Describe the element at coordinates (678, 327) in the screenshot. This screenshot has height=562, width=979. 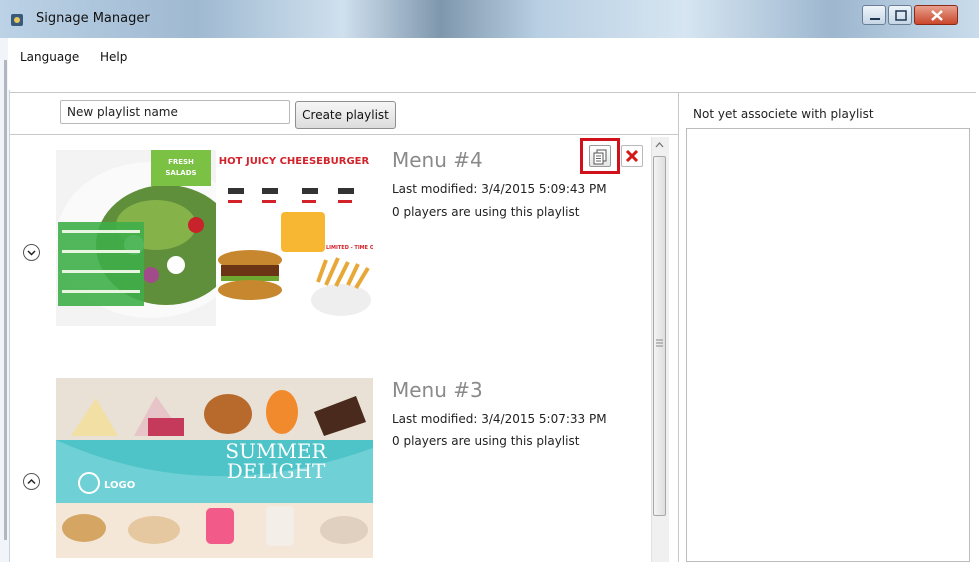
I see `panel-divider` at that location.